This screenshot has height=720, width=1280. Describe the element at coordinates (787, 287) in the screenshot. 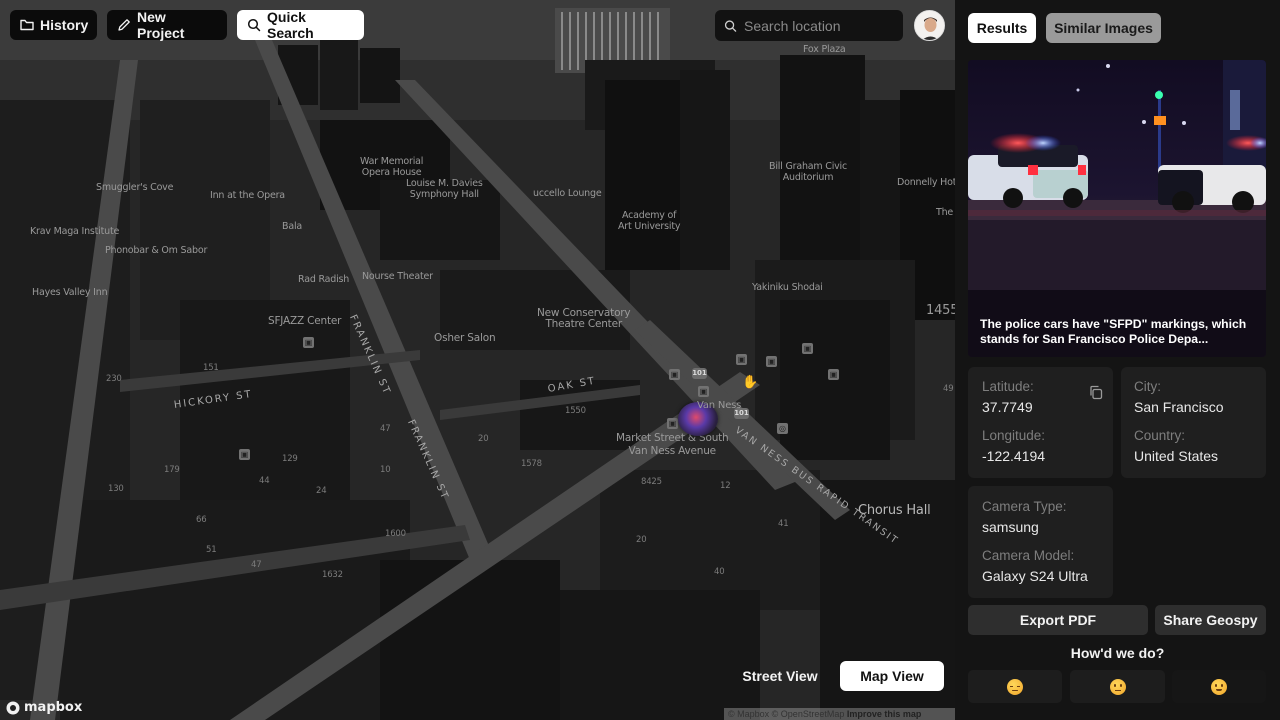

I see `map-label-yakiniku-shodai: Yakiniku Shodai` at that location.